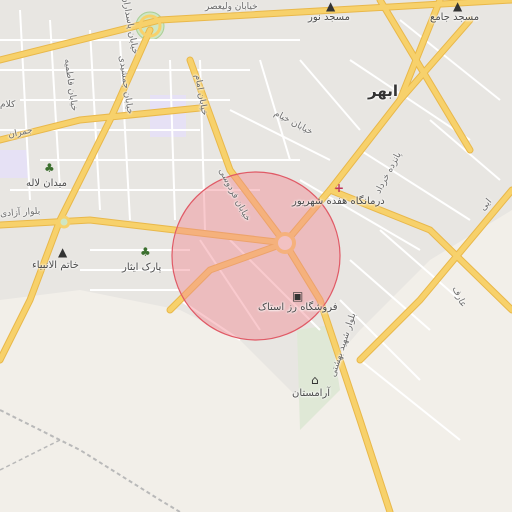 The width and height of the screenshot is (512, 512). Describe the element at coordinates (141, 267) in the screenshot. I see `poi-park-isar: پارک ایثار` at that location.